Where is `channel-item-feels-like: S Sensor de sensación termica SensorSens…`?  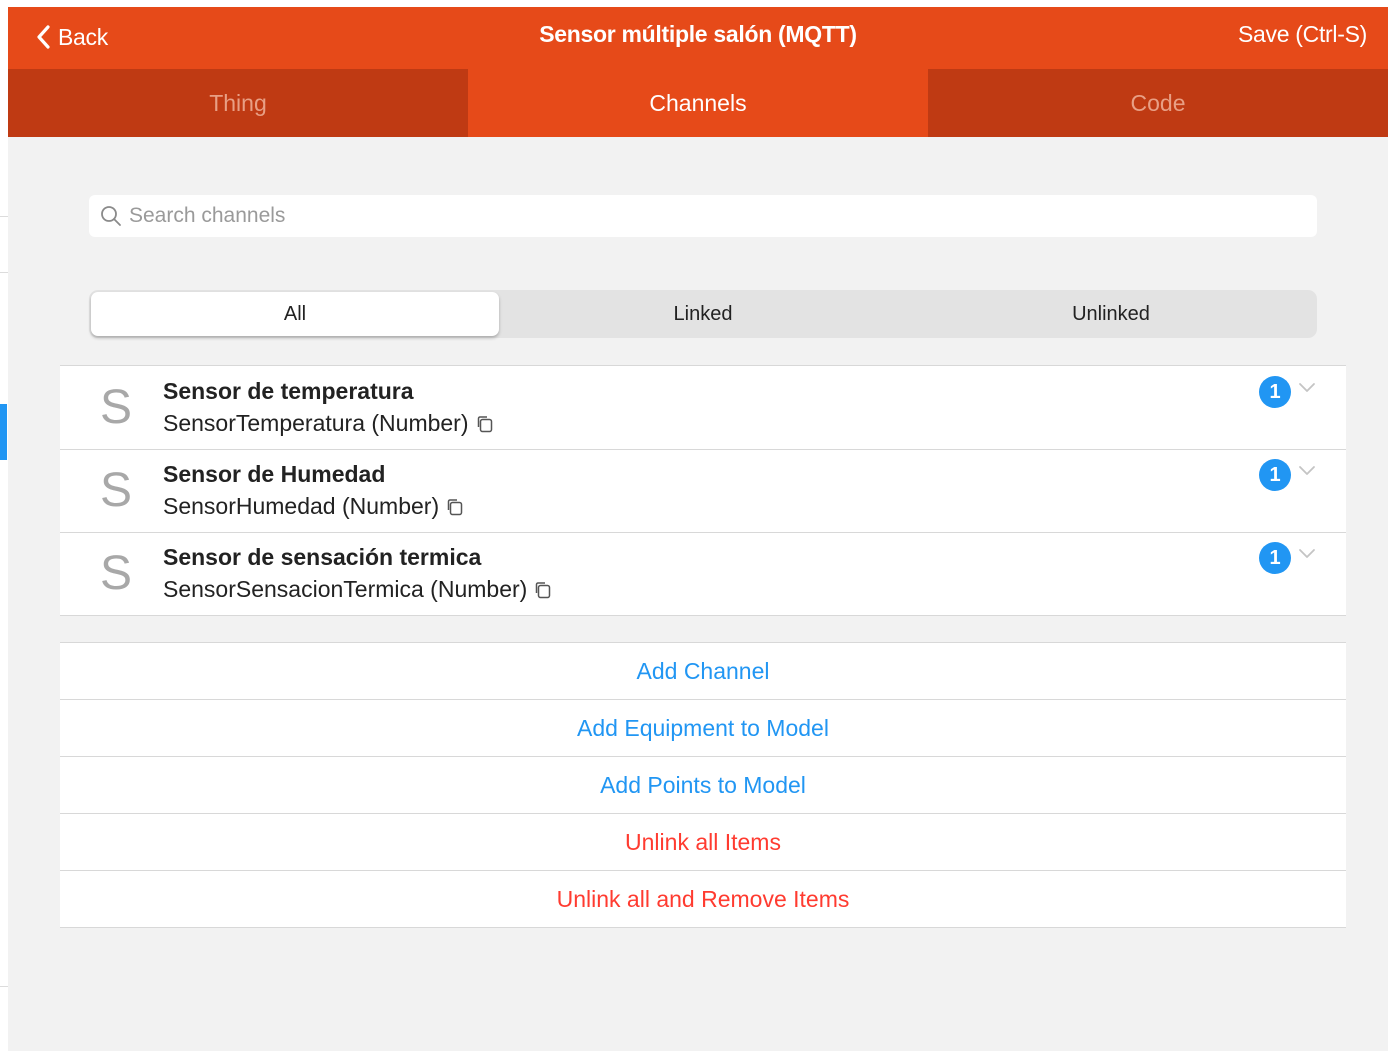 channel-item-feels-like: S Sensor de sensación termica SensorSens… is located at coordinates (703, 573).